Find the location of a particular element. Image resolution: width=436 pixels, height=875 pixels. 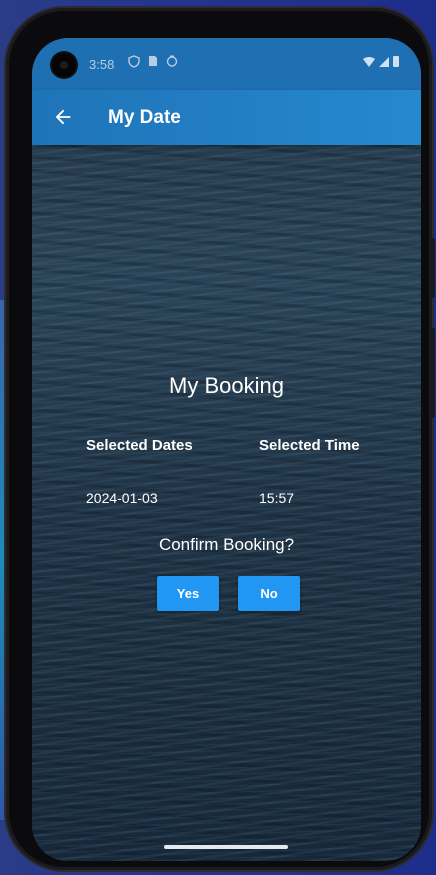

no-button: No is located at coordinates (269, 593).